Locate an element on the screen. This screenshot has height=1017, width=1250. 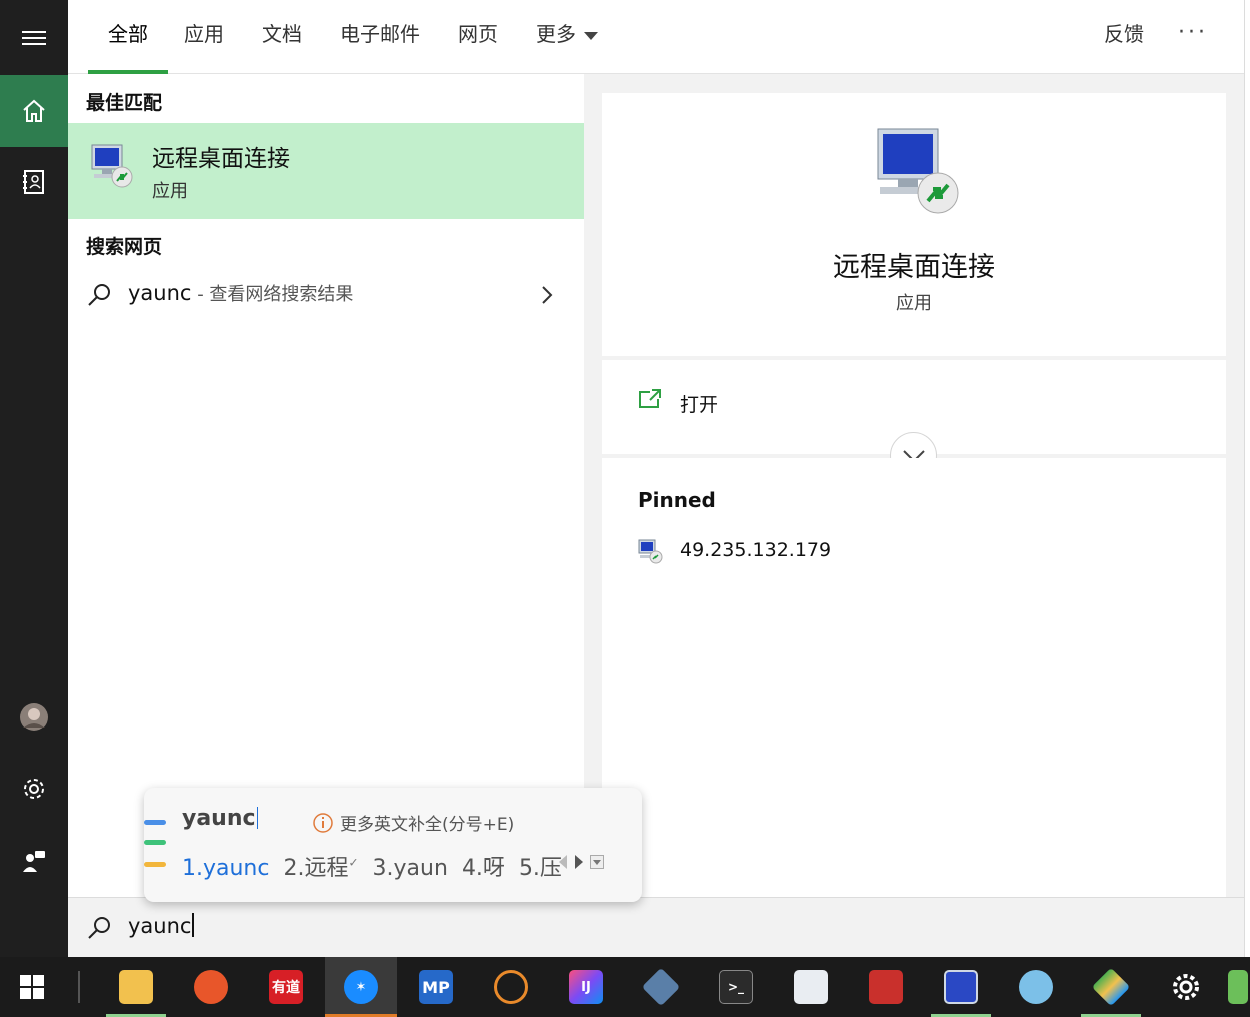
settings-gear-icon is located at coordinates (1186, 987).